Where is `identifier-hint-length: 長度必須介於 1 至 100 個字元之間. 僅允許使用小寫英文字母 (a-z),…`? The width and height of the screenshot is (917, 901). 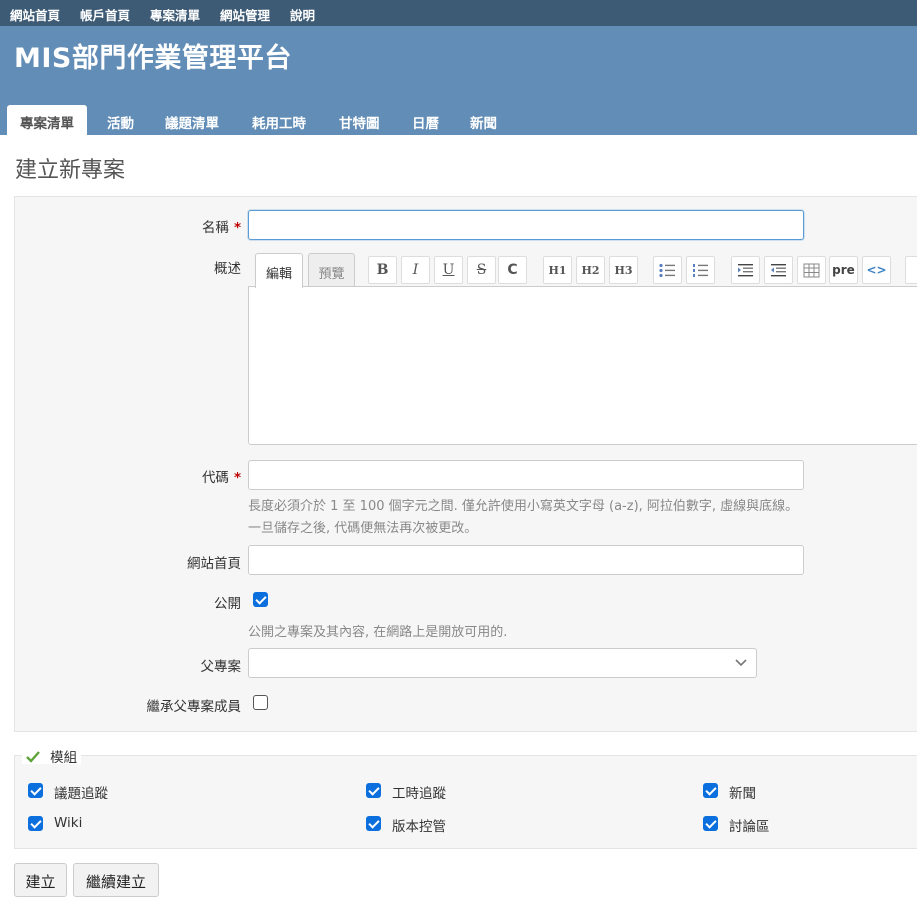 identifier-hint-length: 長度必須介於 1 至 100 個字元之間. 僅允許使用小寫英文字母 (a-z),… is located at coordinates (523, 506).